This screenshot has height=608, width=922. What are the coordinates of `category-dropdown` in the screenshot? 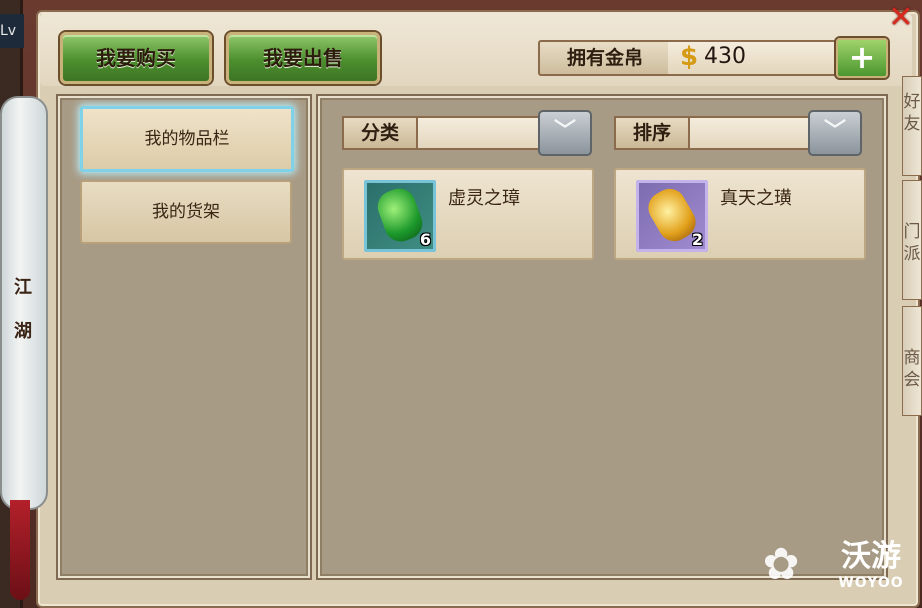 It's located at (481, 133).